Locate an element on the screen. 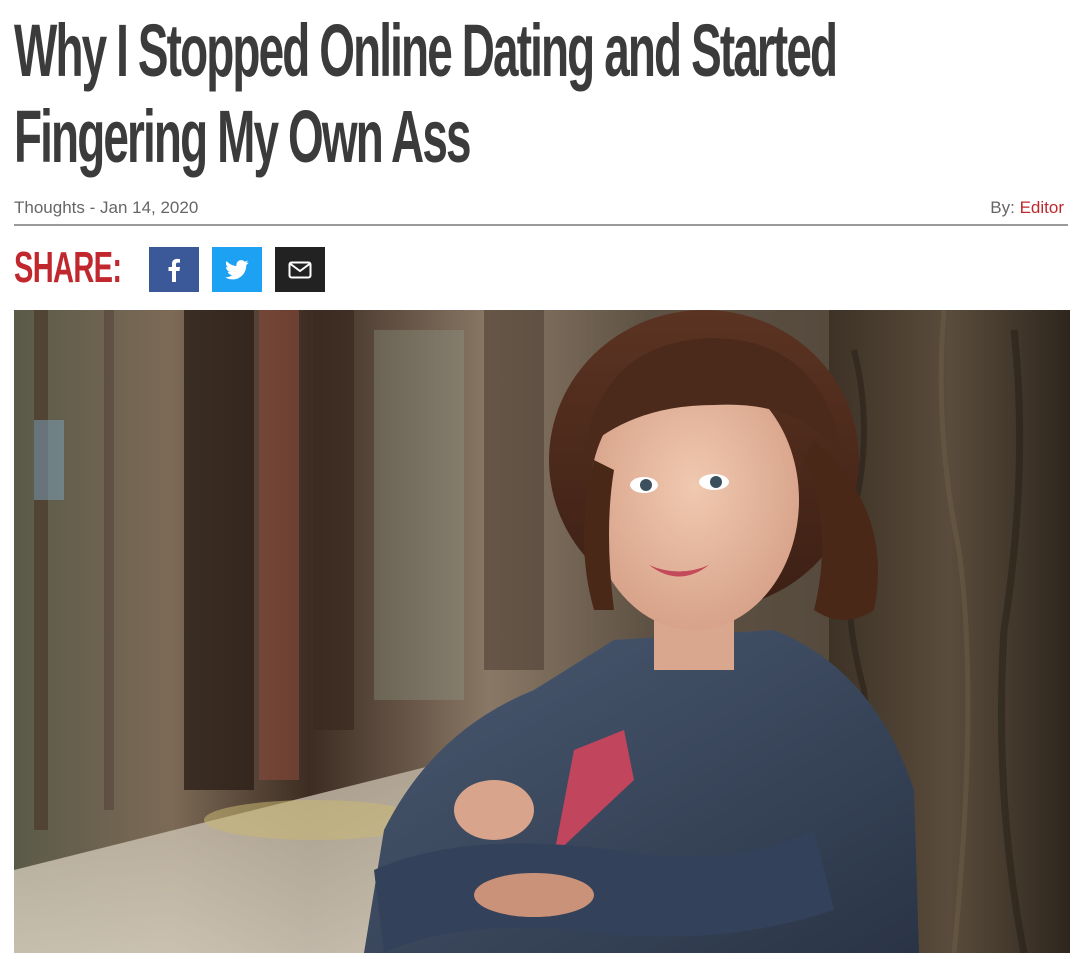  share-bar: SHARE: is located at coordinates (214, 268).